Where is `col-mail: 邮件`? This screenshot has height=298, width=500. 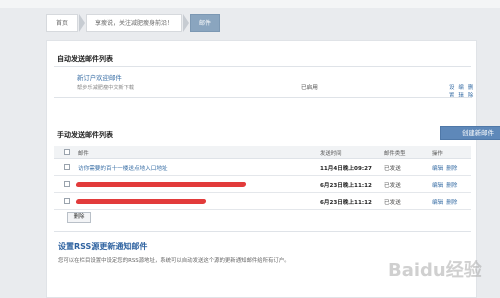 col-mail: 邮件 is located at coordinates (83, 154).